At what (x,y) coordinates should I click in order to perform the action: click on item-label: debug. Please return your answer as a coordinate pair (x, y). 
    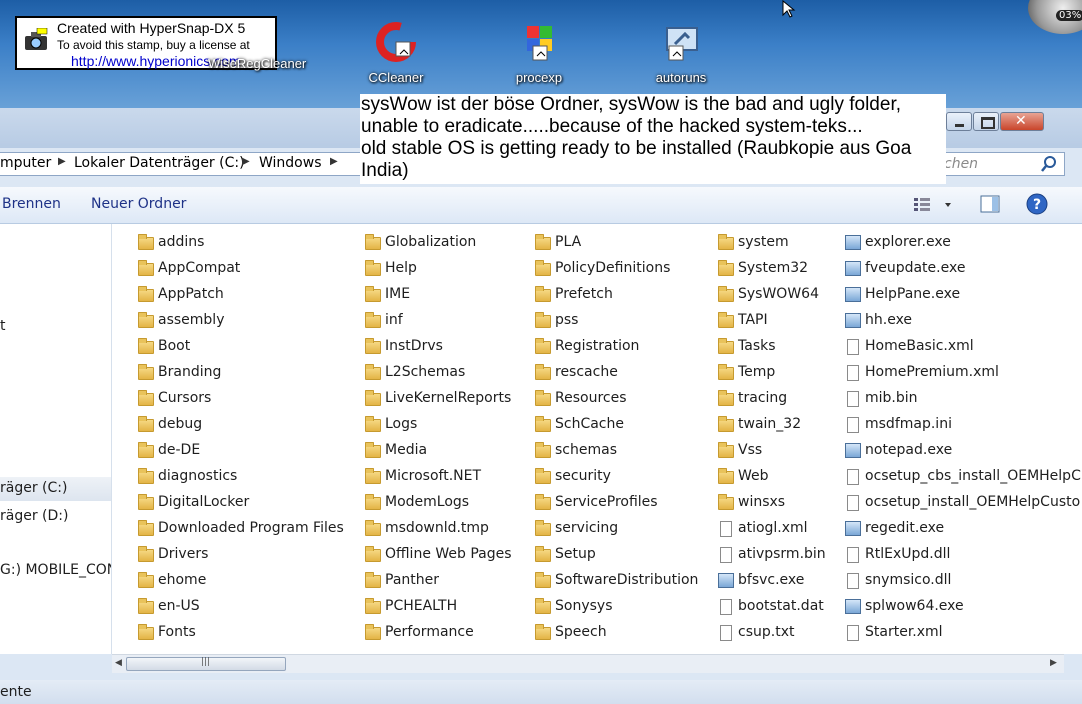
    Looking at the image, I should click on (180, 424).